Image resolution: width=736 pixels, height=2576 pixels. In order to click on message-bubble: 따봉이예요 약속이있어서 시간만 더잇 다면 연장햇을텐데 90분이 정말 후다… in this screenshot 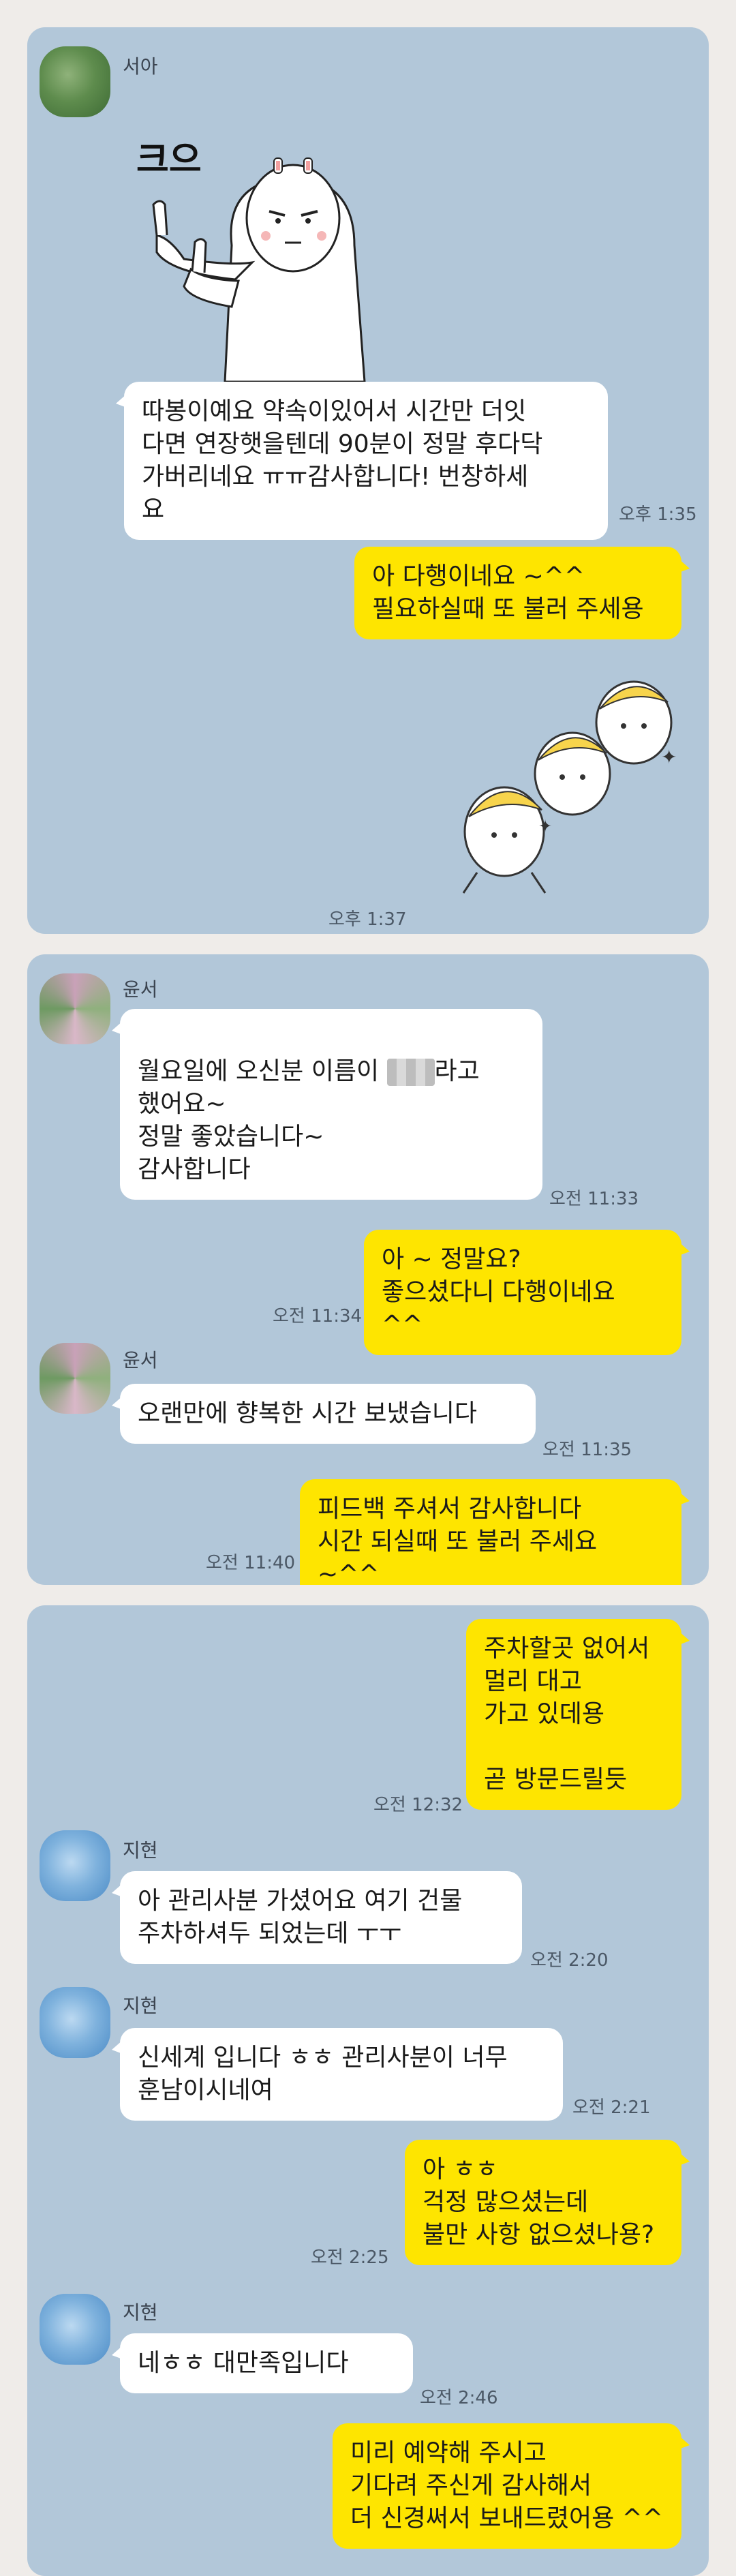, I will do `click(362, 461)`.